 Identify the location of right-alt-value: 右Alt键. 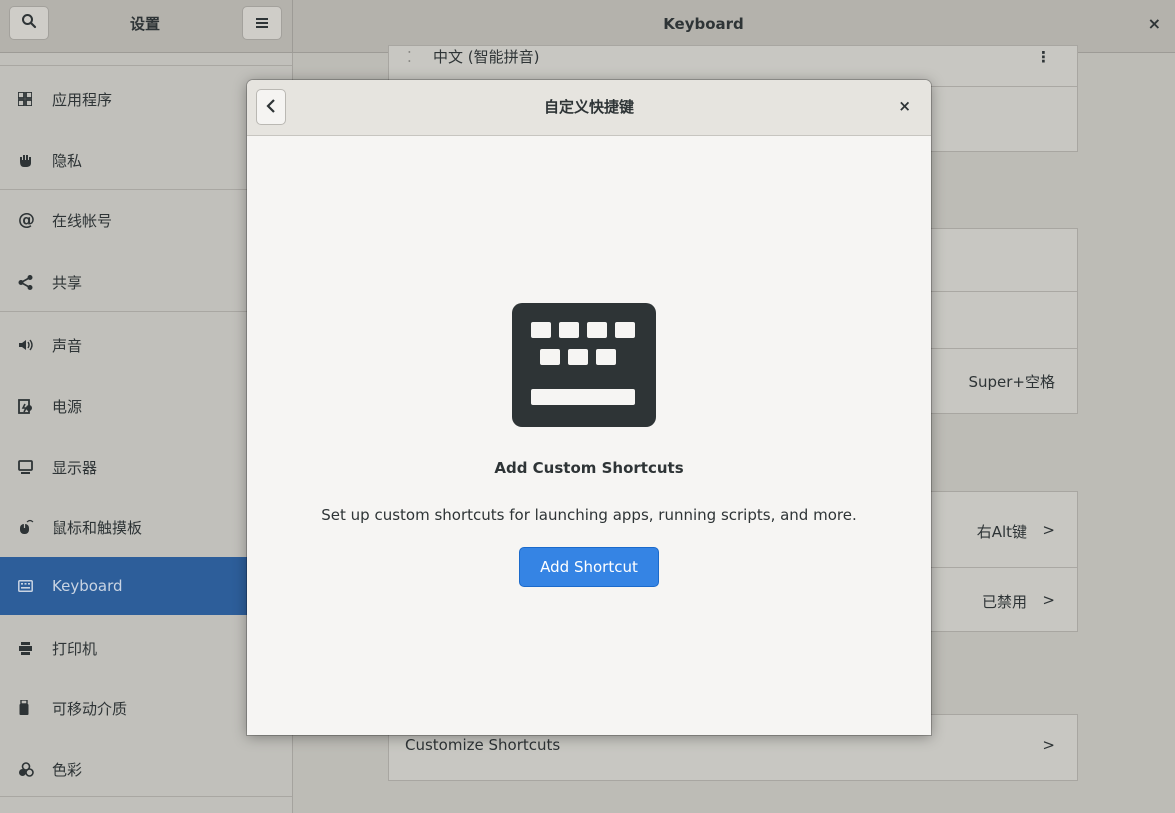
(1001, 532).